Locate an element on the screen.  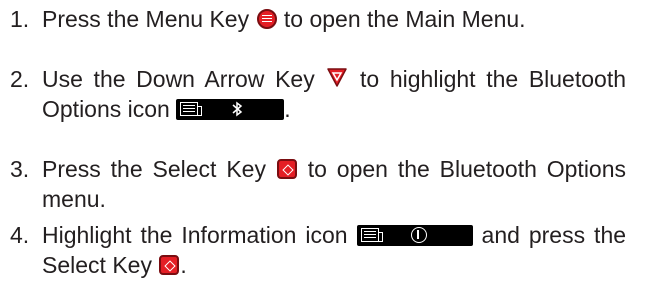
bluetooth-icon is located at coordinates (237, 109).